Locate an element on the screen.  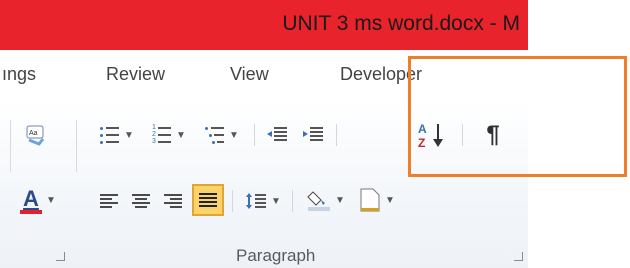
clear-formatting-button: Aa is located at coordinates (35, 135).